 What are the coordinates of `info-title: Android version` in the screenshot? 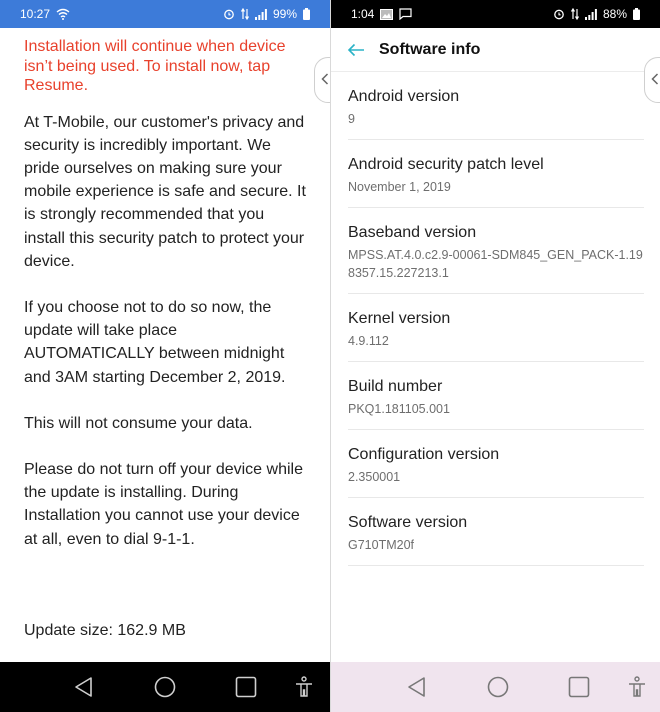 It's located at (404, 96).